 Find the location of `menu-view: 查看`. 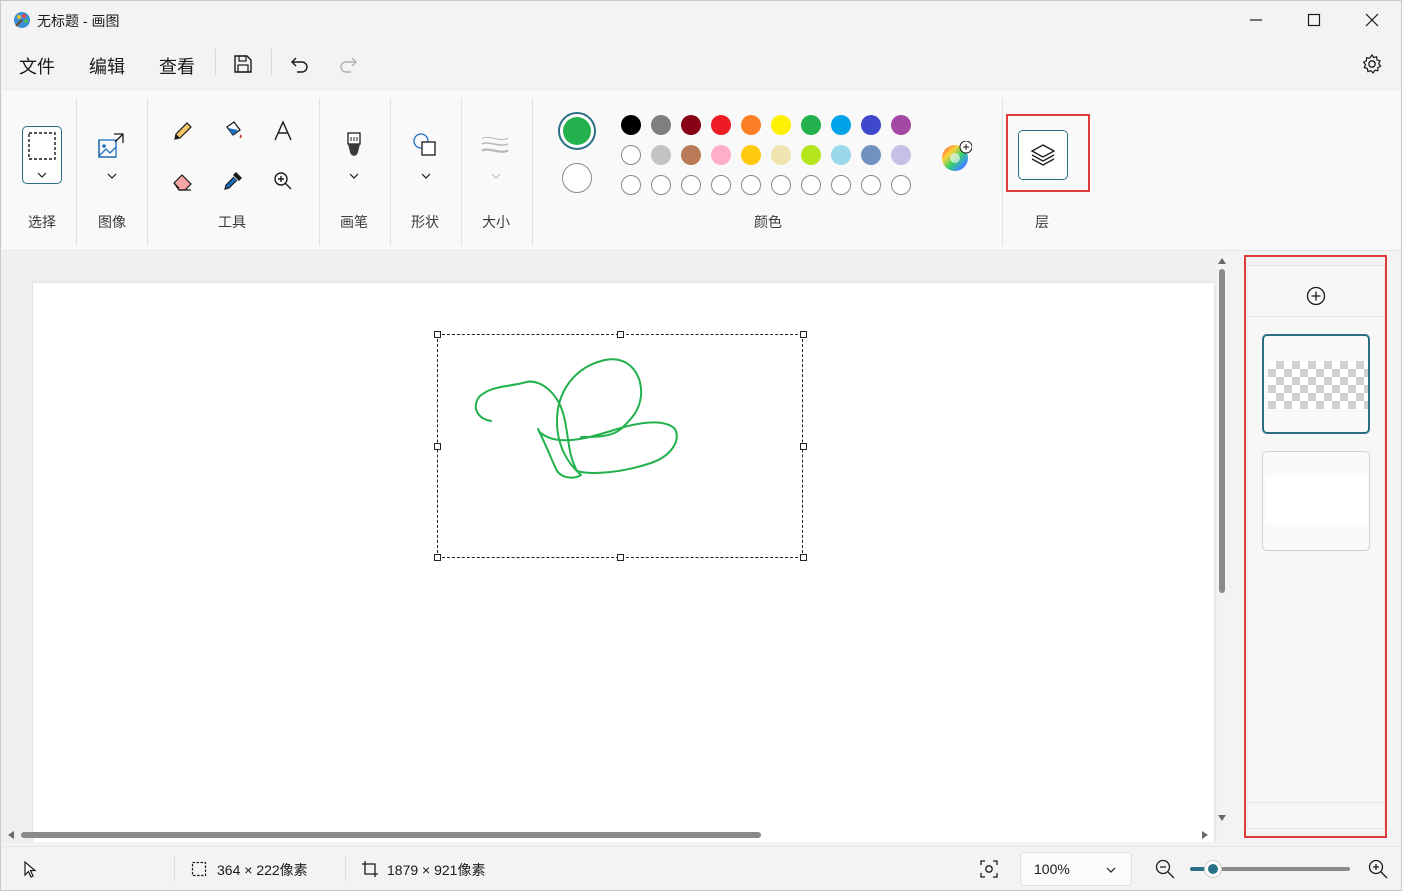

menu-view: 查看 is located at coordinates (177, 66).